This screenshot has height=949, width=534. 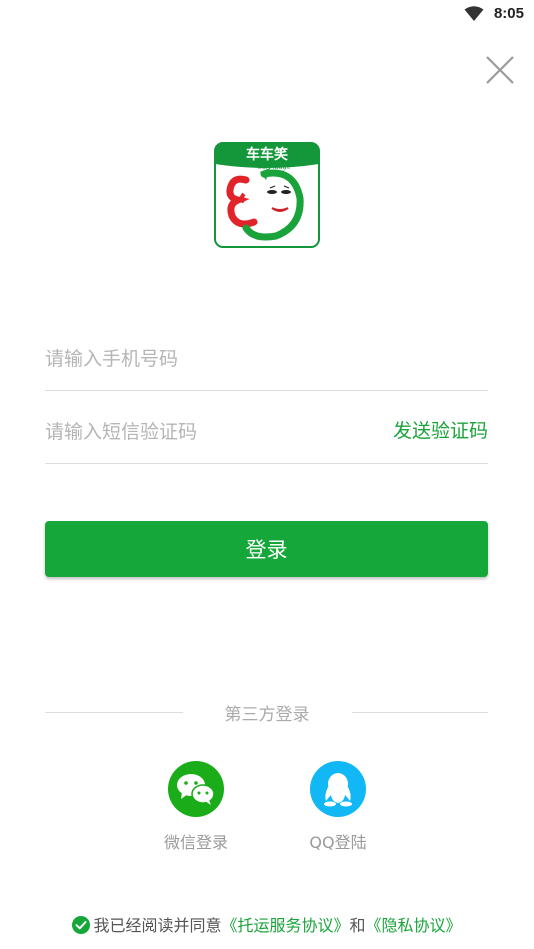 What do you see at coordinates (338, 842) in the screenshot?
I see `qq-login-label: QQ登陆` at bounding box center [338, 842].